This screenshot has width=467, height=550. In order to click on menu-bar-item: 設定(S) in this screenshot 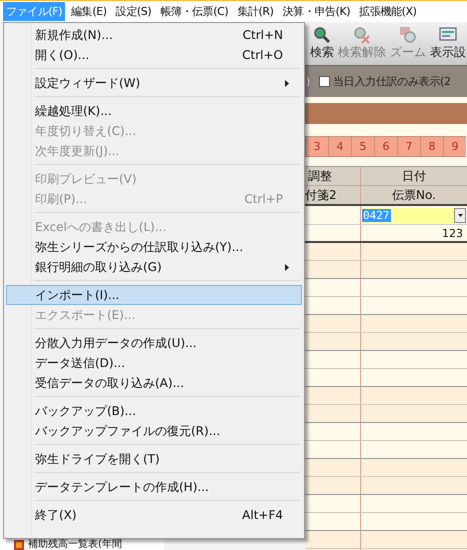, I will do `click(133, 11)`.